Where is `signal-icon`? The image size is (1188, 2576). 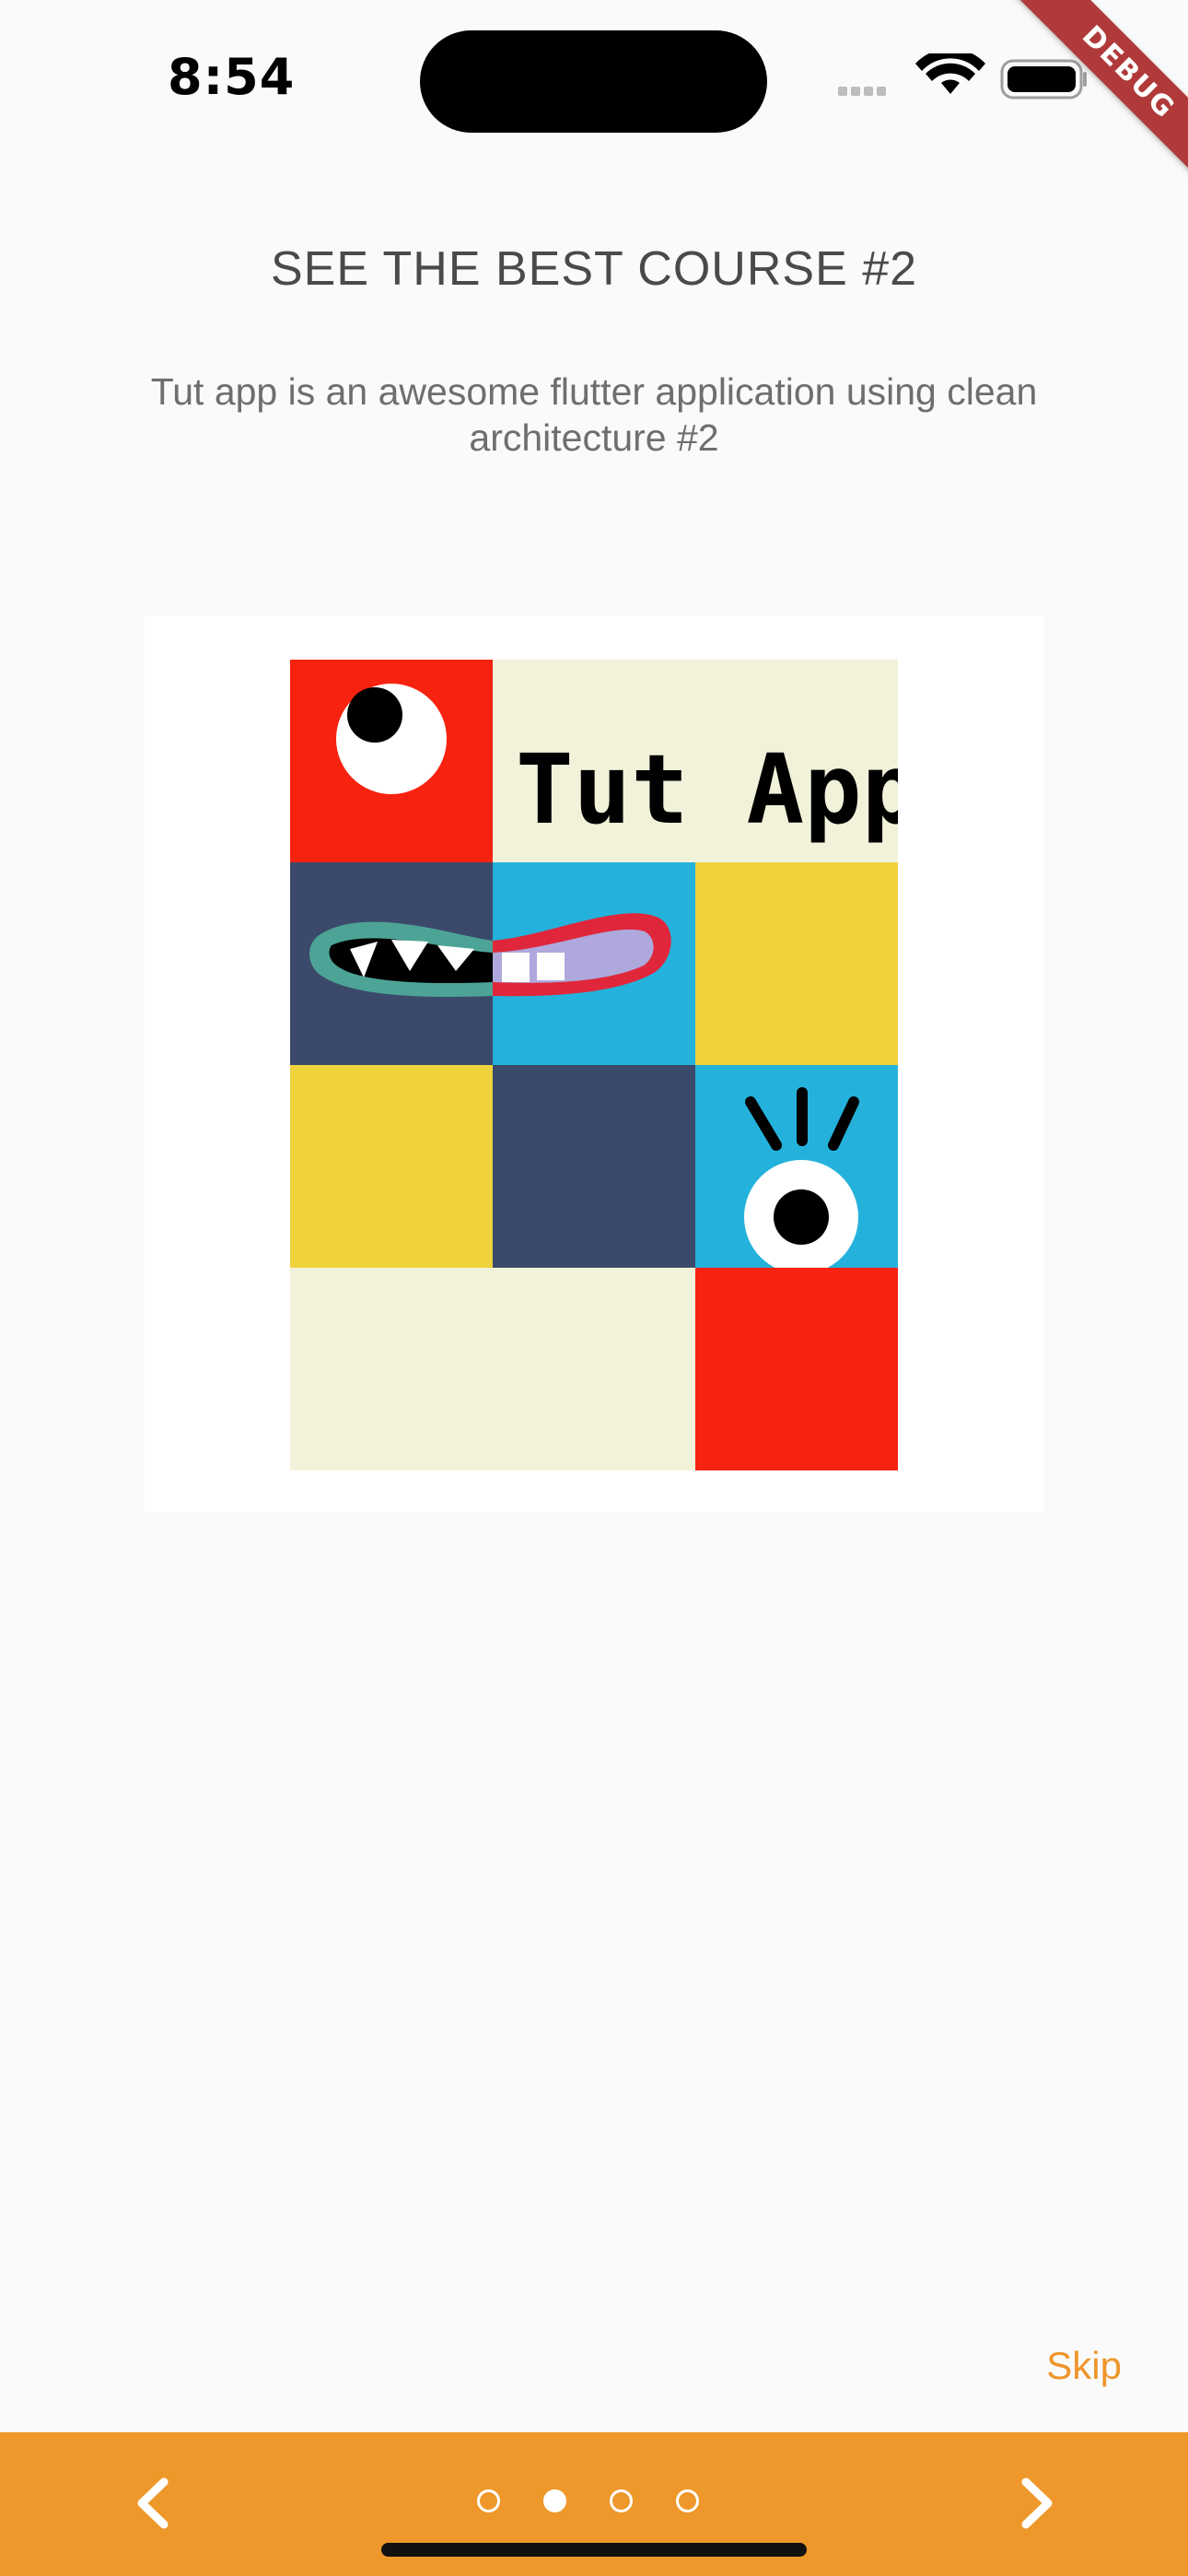 signal-icon is located at coordinates (862, 91).